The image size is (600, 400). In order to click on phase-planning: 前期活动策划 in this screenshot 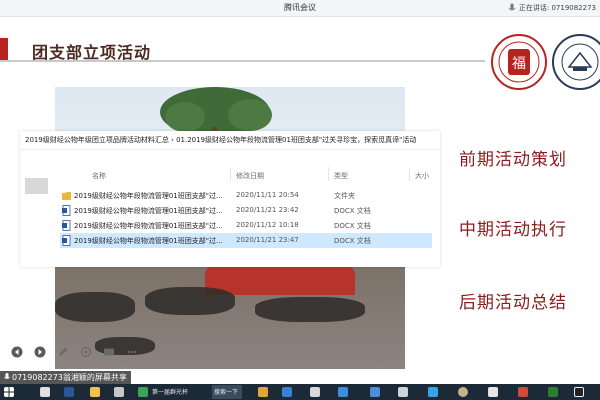, I will do `click(513, 160)`.